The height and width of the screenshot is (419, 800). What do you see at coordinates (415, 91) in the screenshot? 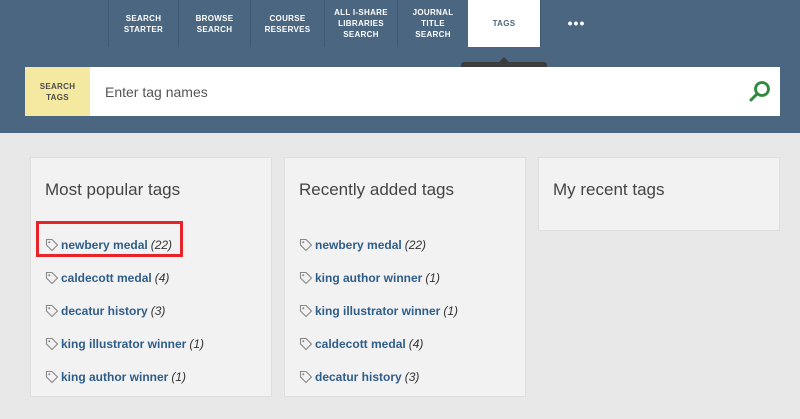
I see `tag-search-input` at bounding box center [415, 91].